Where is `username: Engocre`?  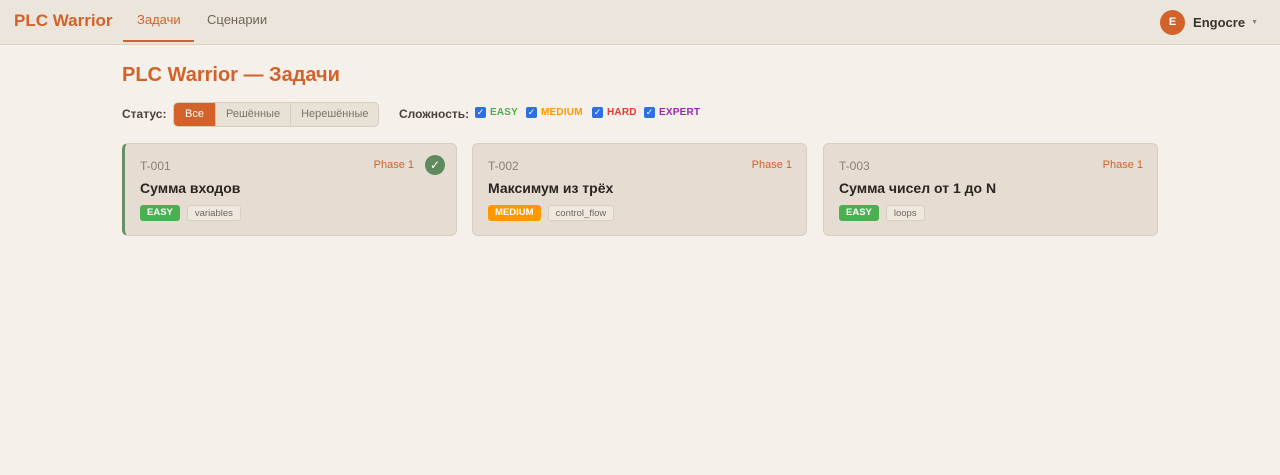
username: Engocre is located at coordinates (1219, 22).